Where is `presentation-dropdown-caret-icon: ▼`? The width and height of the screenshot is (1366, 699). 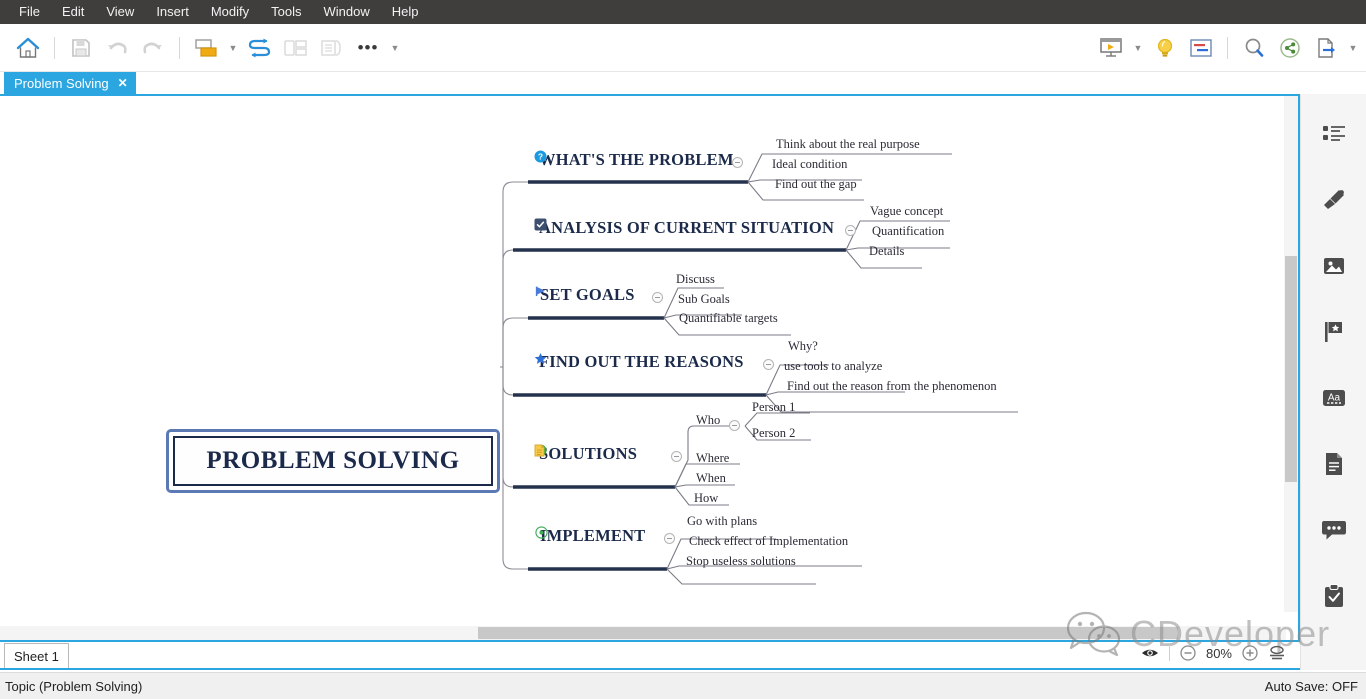 presentation-dropdown-caret-icon: ▼ is located at coordinates (1138, 48).